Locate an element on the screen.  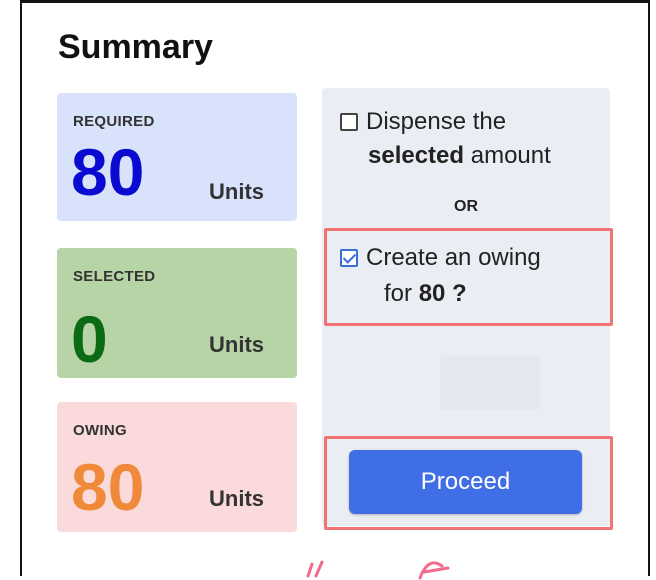
owing-label: OWING is located at coordinates (100, 430).